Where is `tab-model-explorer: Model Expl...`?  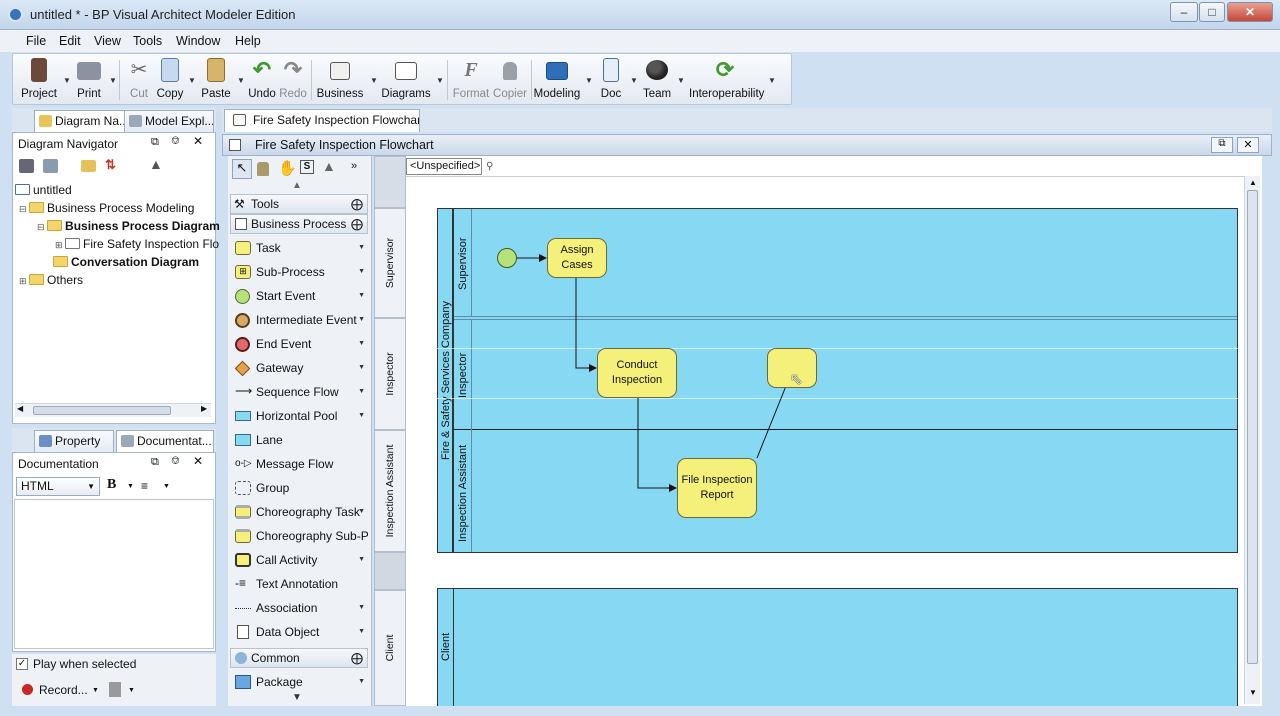
tab-model-explorer: Model Expl... is located at coordinates (169, 121).